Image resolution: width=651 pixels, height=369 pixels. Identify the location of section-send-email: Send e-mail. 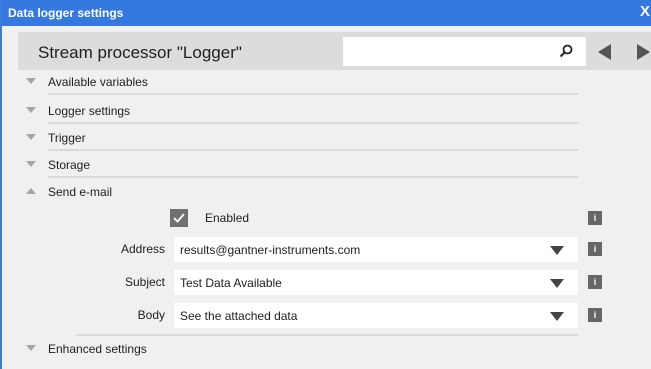
(326, 194).